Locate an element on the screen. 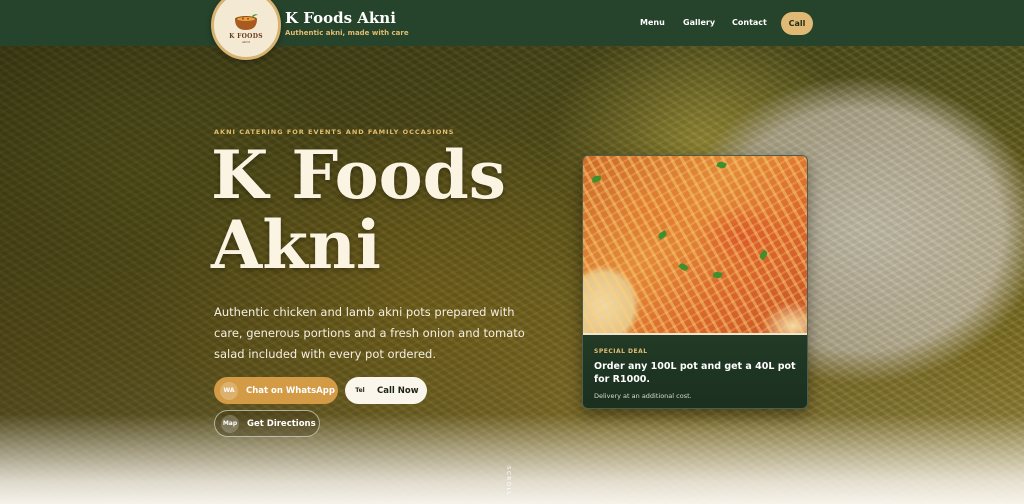  whatsapp-button: WA Chat on WhatsApp is located at coordinates (276, 390).